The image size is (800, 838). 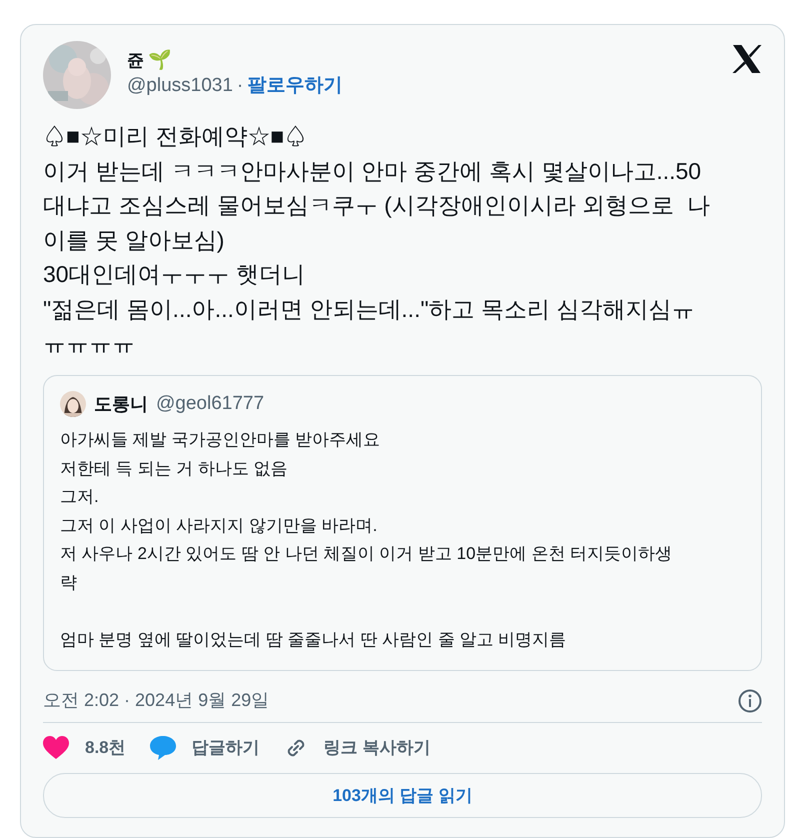 What do you see at coordinates (220, 439) in the screenshot?
I see `quoted-text-line: 아가씨들 제발 국가공인안마를 받아주세요` at bounding box center [220, 439].